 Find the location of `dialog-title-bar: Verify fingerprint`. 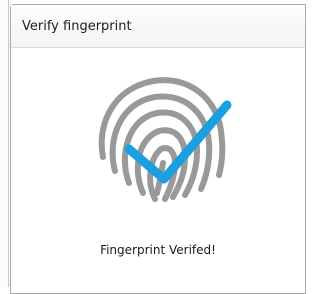

dialog-title-bar: Verify fingerprint is located at coordinates (158, 26).